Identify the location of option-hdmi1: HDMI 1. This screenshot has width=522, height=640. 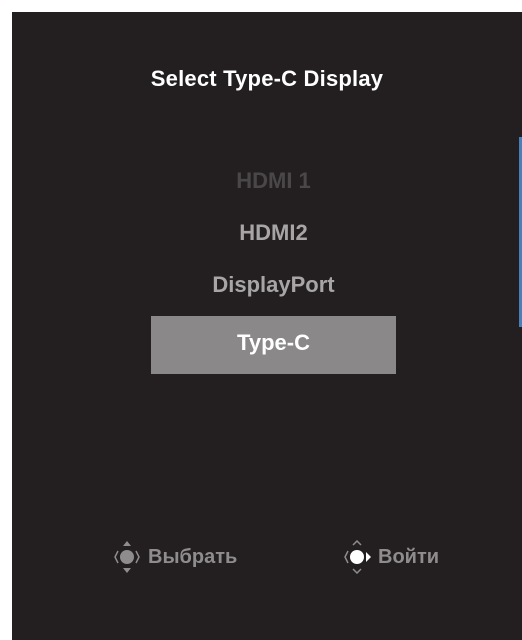
(273, 180).